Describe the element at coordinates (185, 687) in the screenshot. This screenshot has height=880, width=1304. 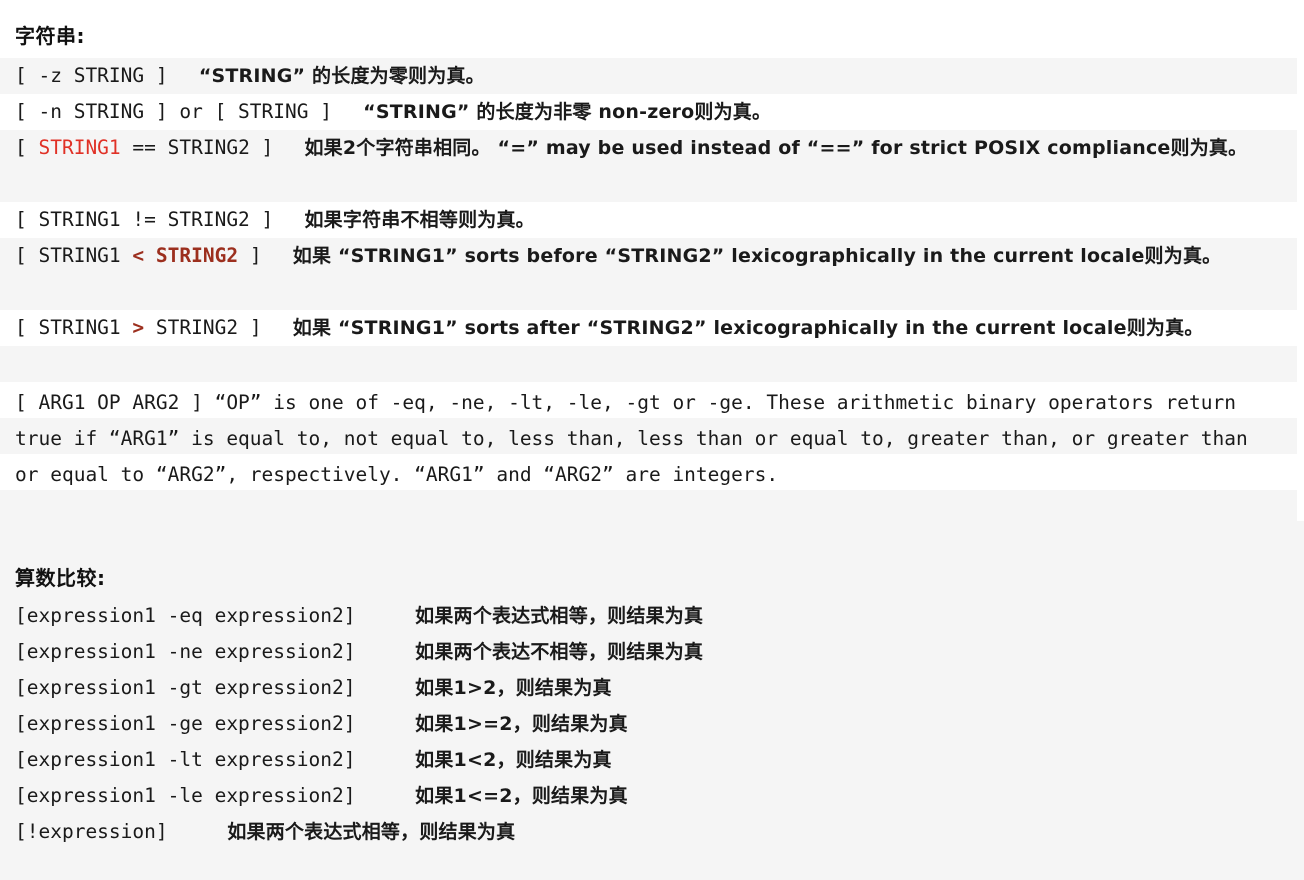
I see `rule-expression: [expression1 -gt expression2]` at that location.